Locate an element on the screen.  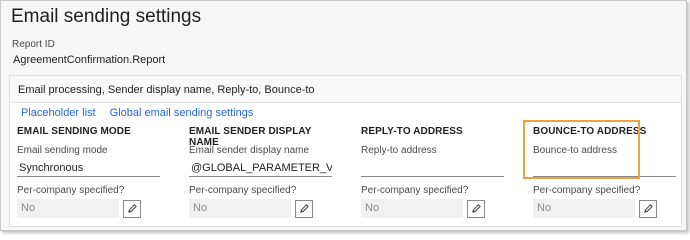
field-label: Email sender display name is located at coordinates (249, 150).